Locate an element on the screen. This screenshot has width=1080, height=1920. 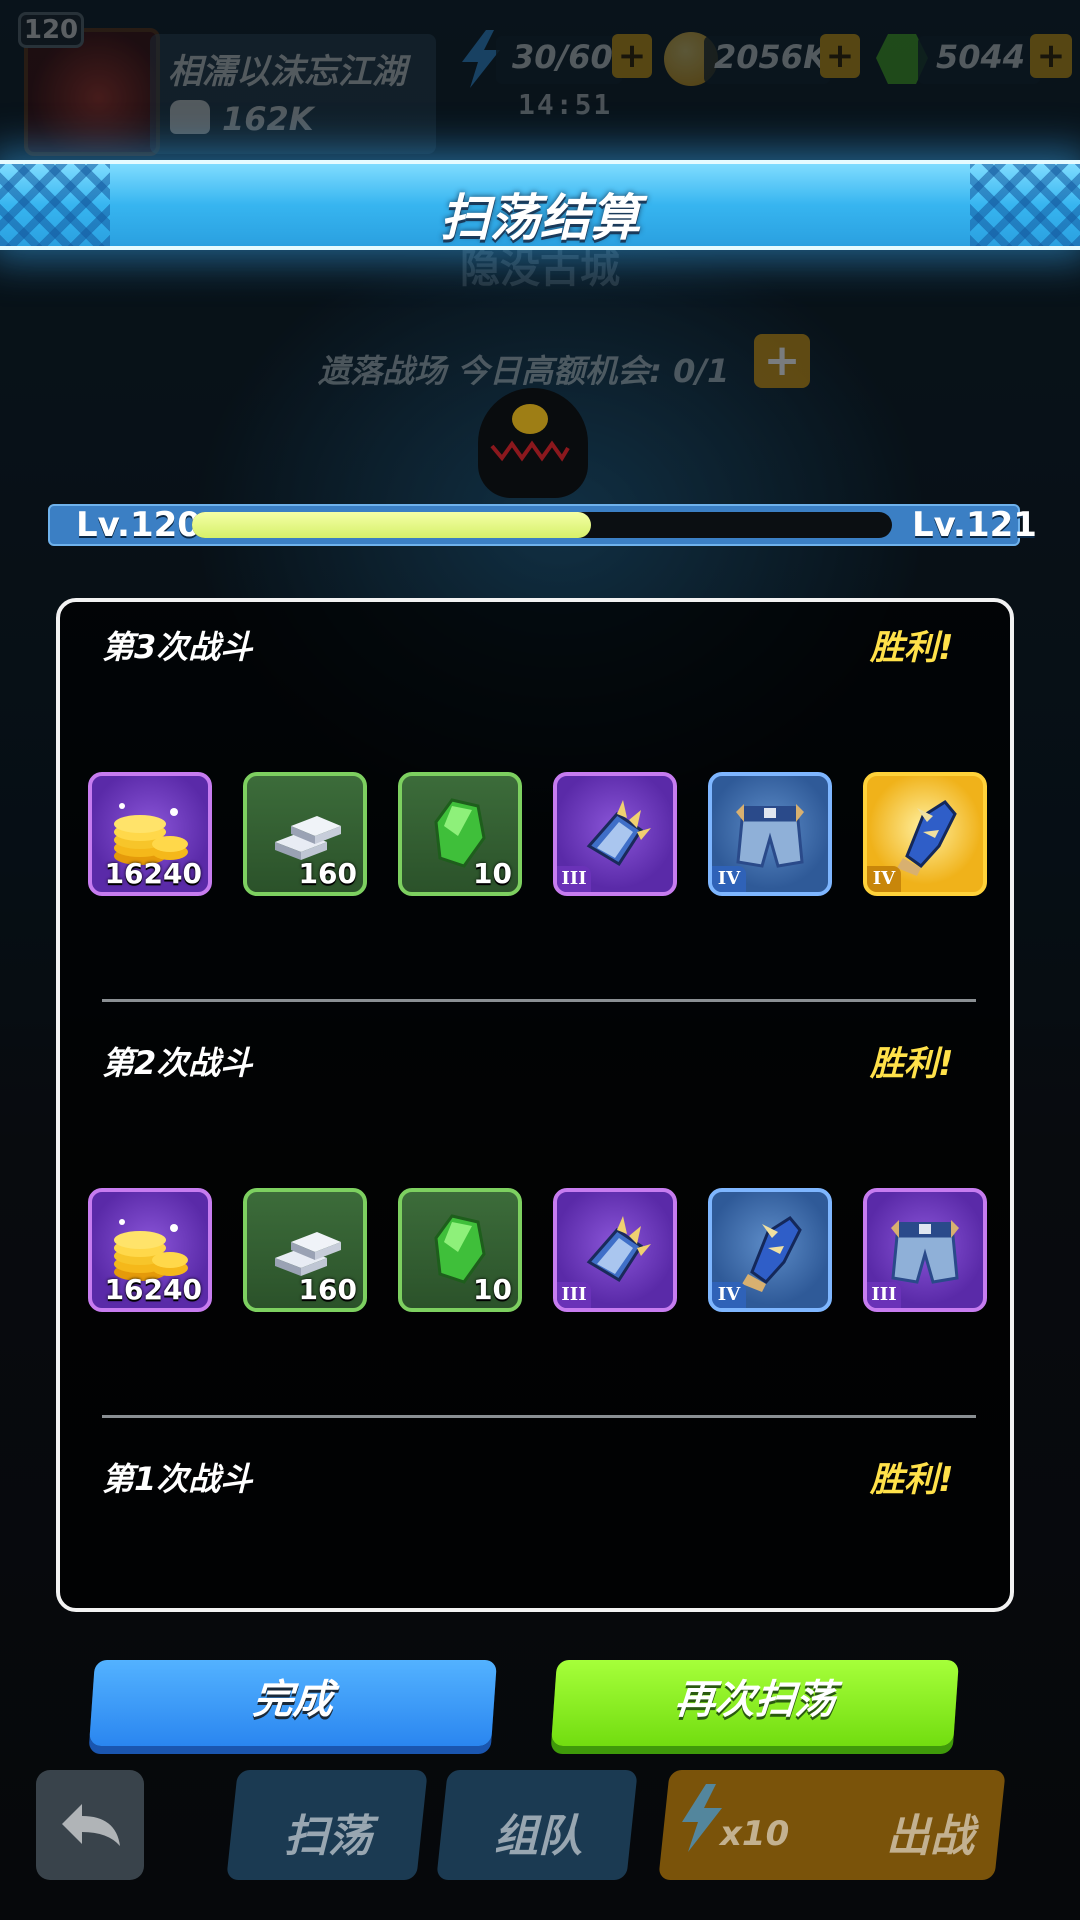
result-banner: 扫荡结算 is located at coordinates (540, 205).